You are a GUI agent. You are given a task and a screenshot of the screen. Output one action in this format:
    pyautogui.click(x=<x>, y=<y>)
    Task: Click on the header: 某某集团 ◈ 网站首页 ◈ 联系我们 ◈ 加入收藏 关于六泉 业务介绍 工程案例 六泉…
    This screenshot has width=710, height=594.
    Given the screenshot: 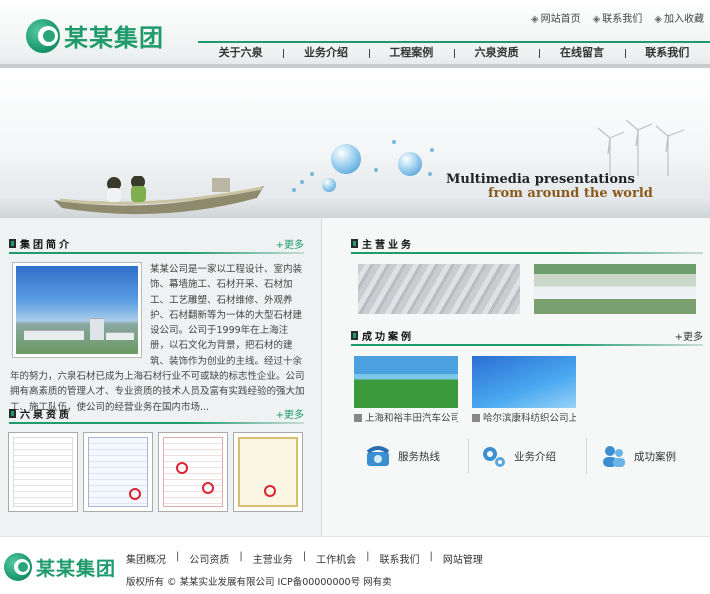 What is the action you would take?
    pyautogui.click(x=355, y=34)
    